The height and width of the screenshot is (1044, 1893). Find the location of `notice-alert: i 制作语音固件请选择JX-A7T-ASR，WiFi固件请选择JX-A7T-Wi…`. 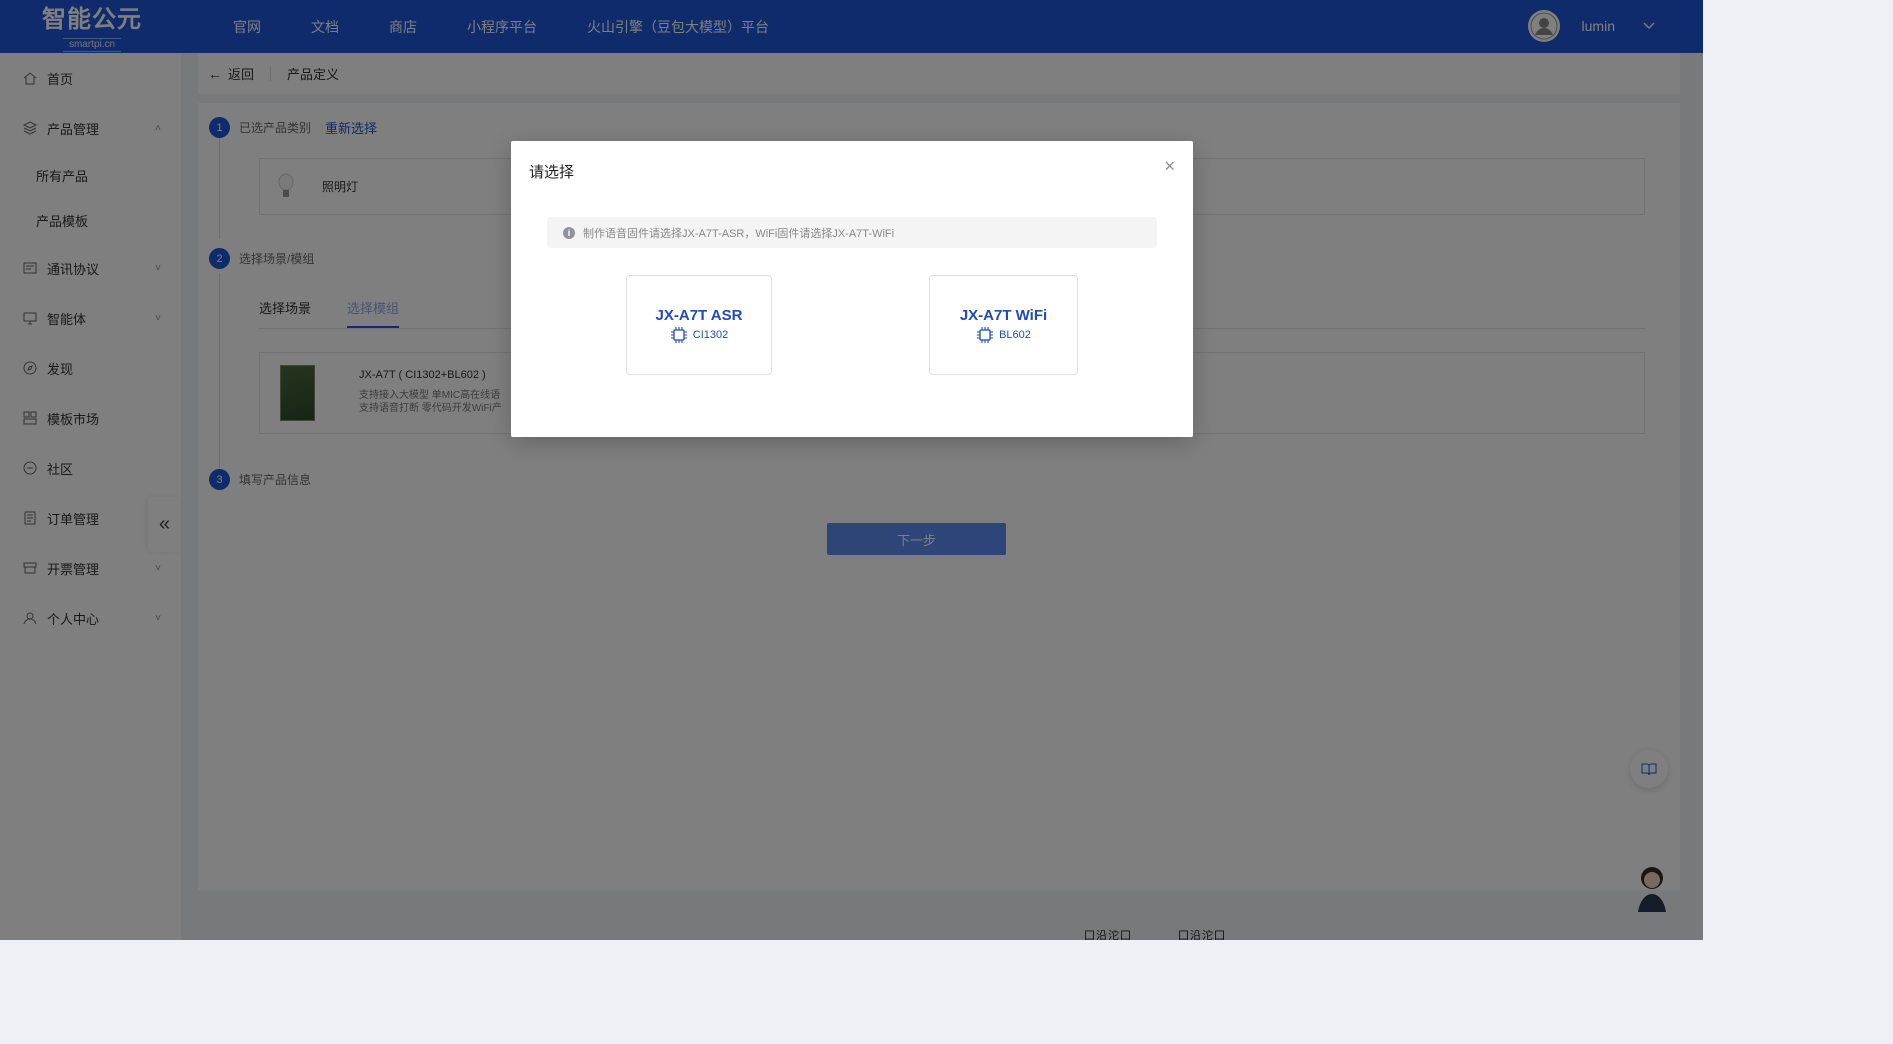

notice-alert: i 制作语音固件请选择JX-A7T-ASR，WiFi固件请选择JX-A7T-Wi… is located at coordinates (852, 232).